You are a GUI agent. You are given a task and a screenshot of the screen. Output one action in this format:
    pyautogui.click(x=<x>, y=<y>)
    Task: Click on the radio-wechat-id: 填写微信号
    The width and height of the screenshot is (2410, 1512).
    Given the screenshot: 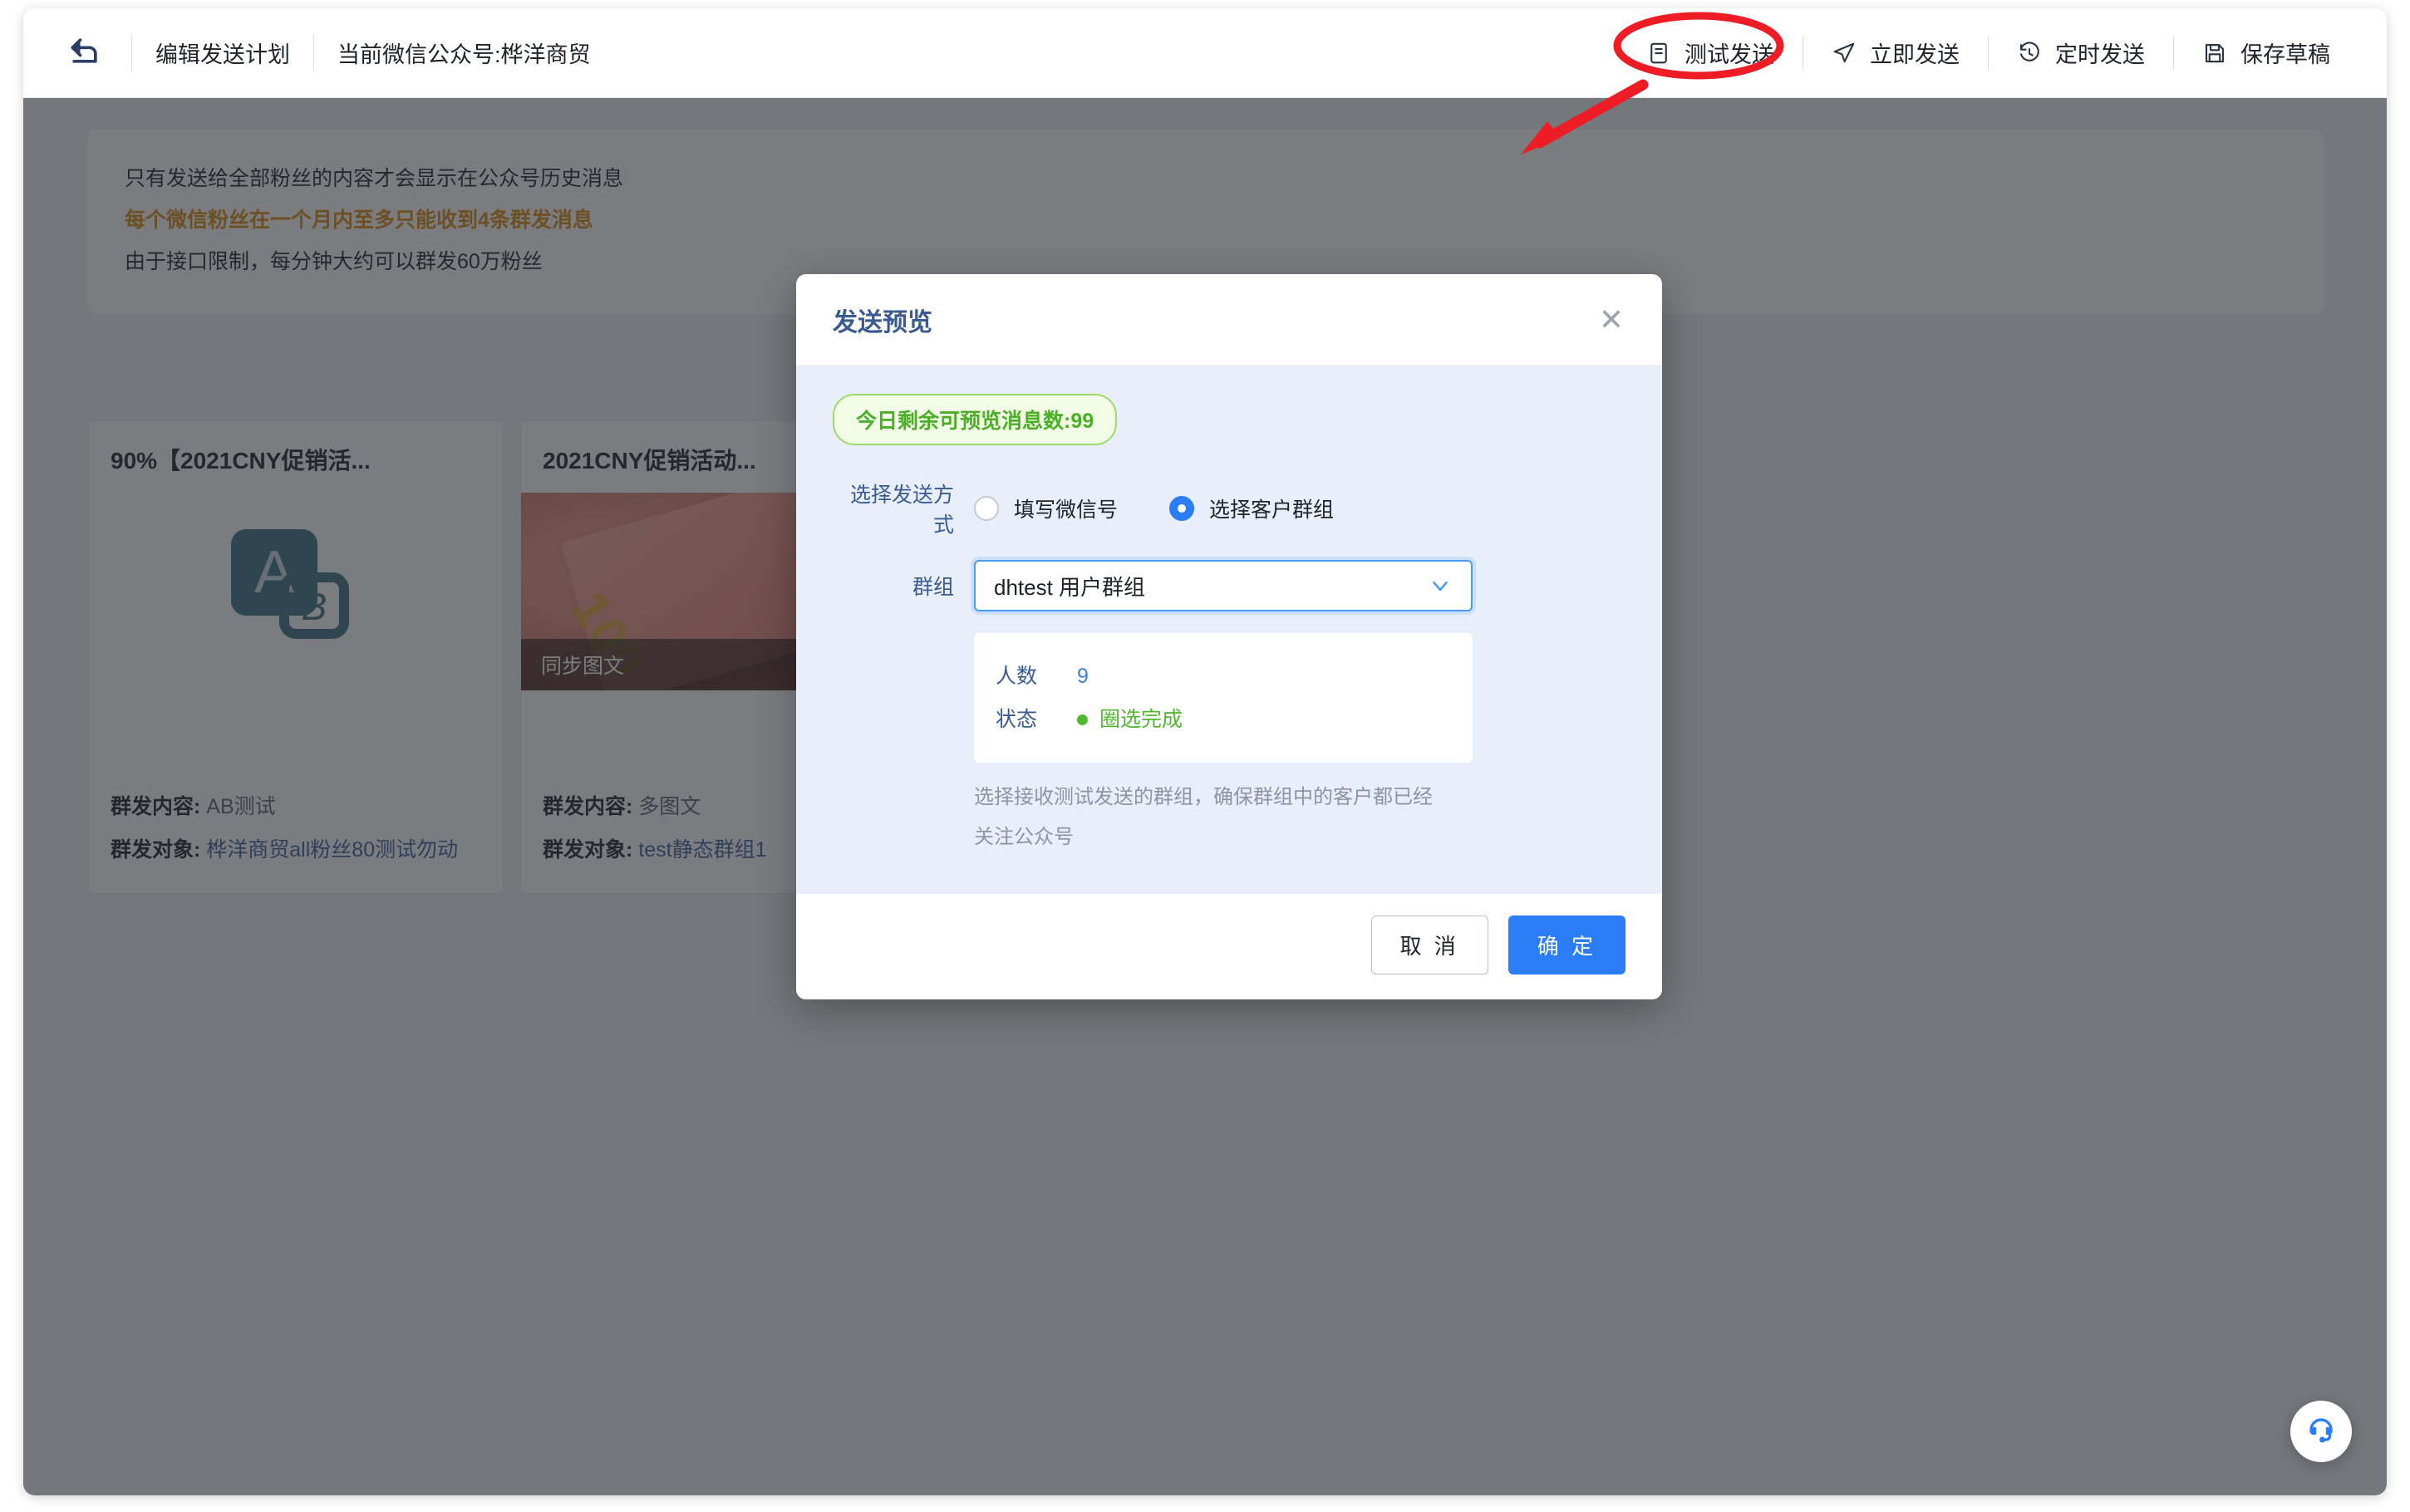 What is the action you would take?
    pyautogui.click(x=1046, y=508)
    